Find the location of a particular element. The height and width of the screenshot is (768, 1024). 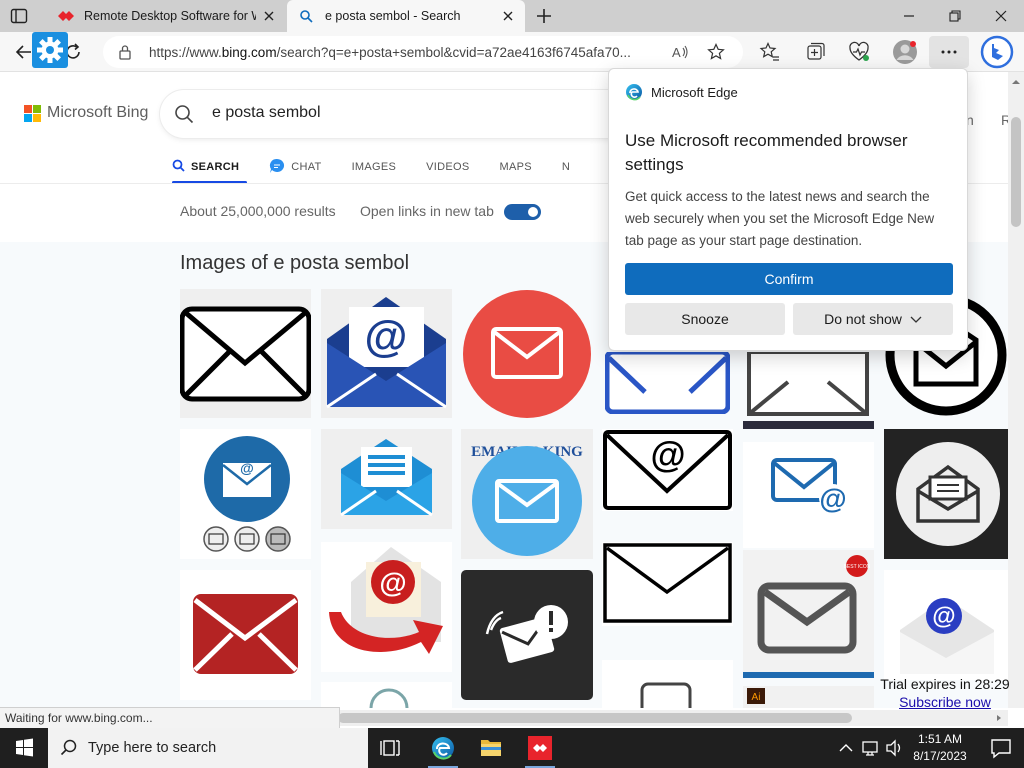

snooze-button: Snooze is located at coordinates (705, 319).